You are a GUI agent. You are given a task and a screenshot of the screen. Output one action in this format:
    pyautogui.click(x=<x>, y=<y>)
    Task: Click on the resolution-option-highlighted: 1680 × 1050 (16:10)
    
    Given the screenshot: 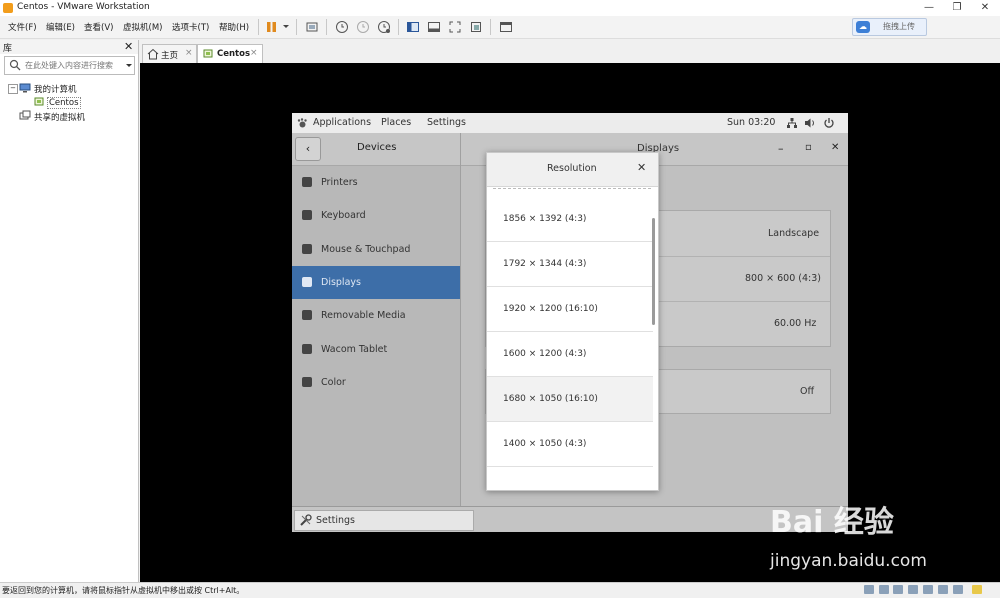 What is the action you would take?
    pyautogui.click(x=570, y=399)
    